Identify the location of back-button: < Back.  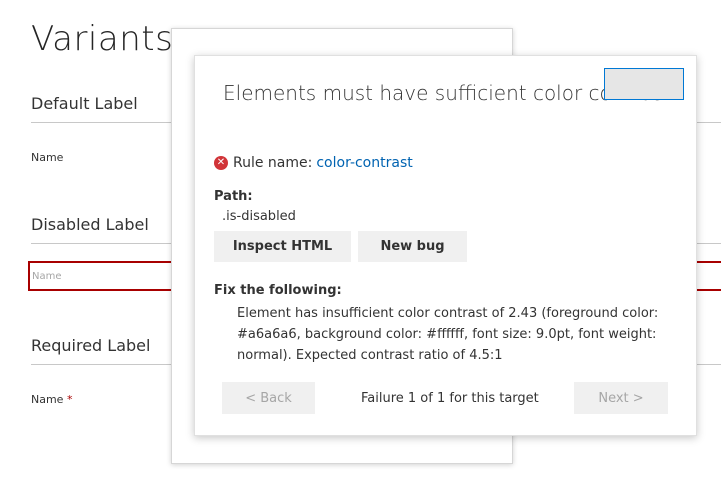
(268, 398).